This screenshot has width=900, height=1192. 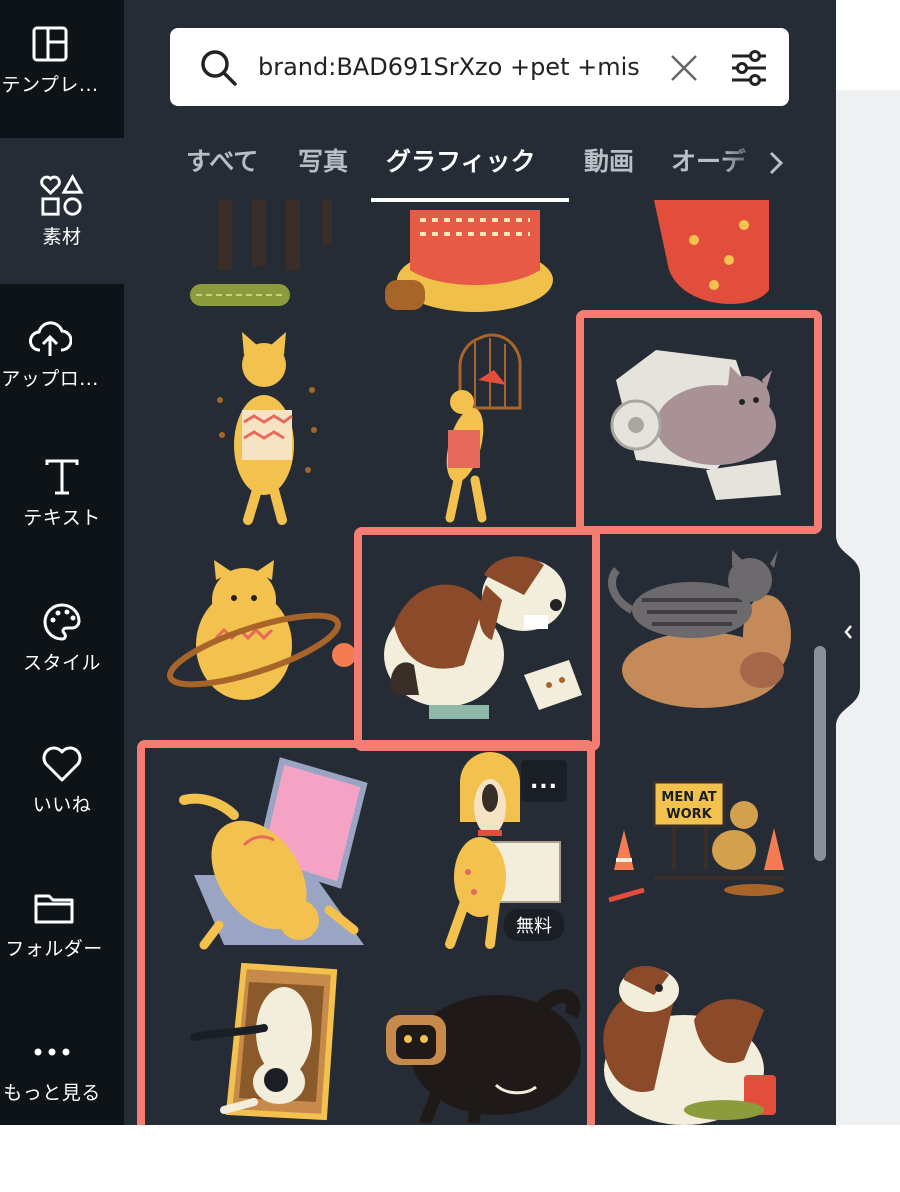 I want to click on sidebar-item-label: スタイル, so click(x=61, y=663).